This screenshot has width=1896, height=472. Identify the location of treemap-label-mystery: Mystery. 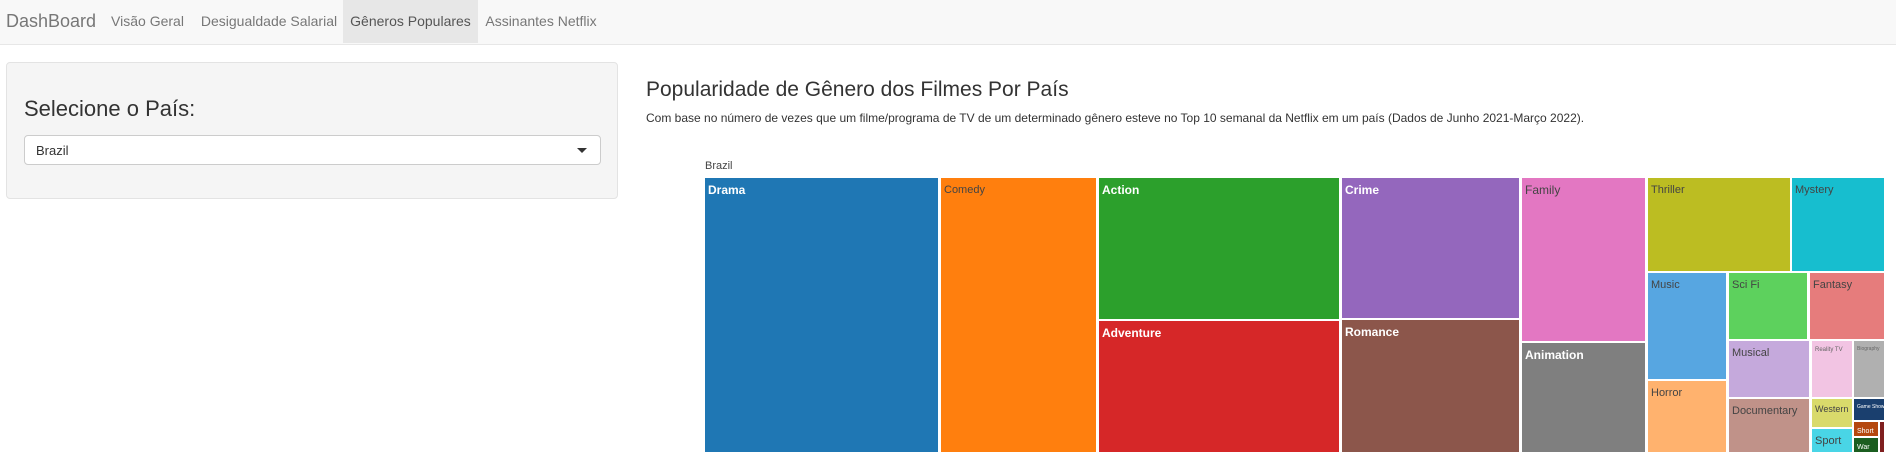
(1814, 190).